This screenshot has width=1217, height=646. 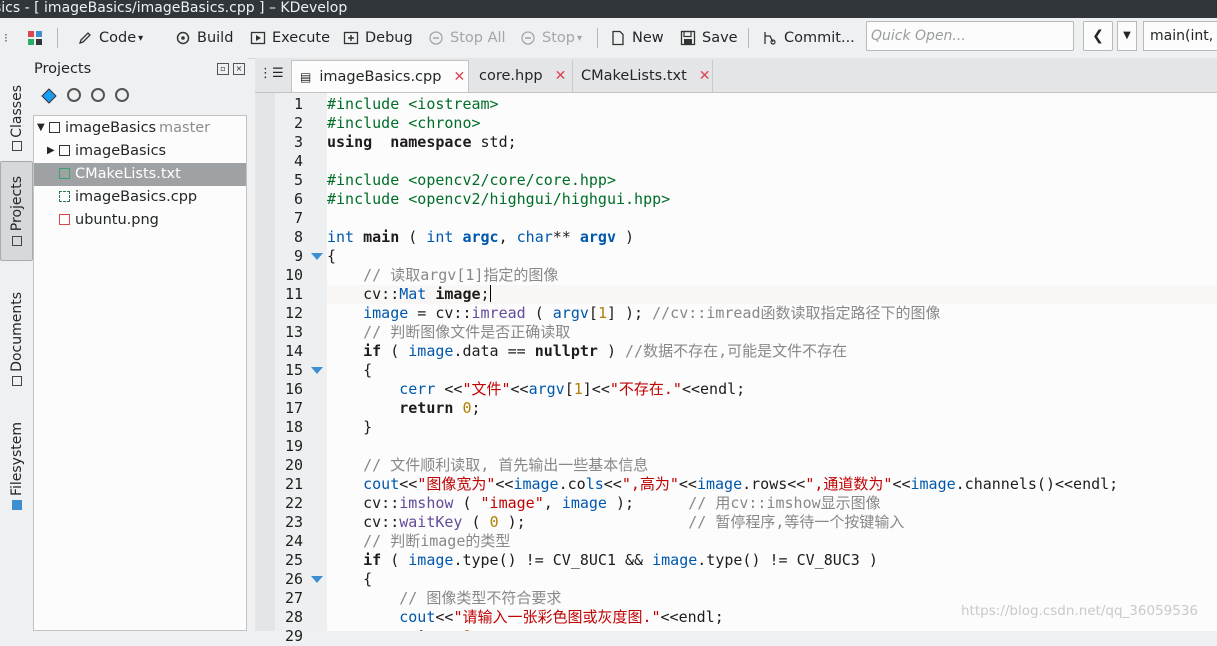 What do you see at coordinates (426, 503) in the screenshot?
I see `code-token: imshow` at bounding box center [426, 503].